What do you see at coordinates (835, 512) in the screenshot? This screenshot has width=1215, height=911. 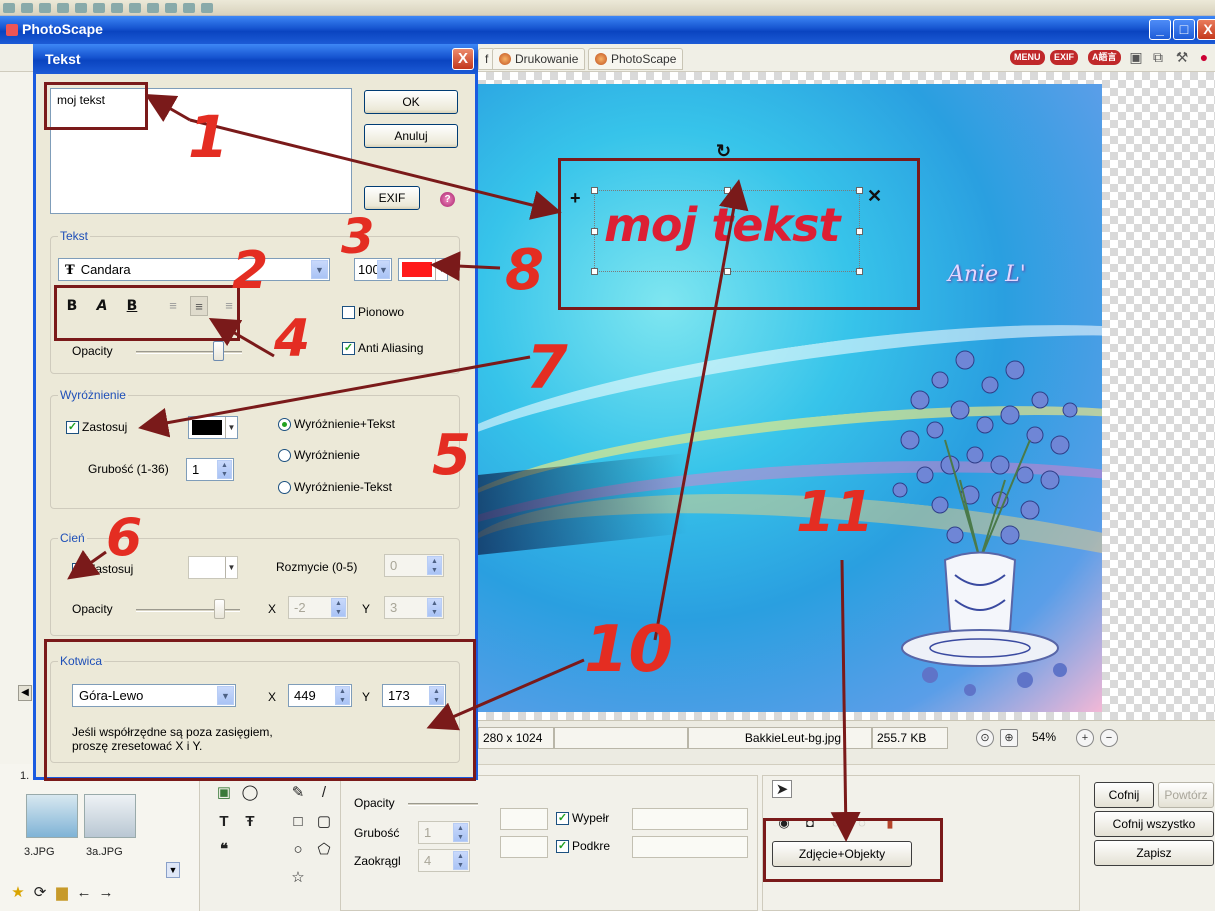 I see `annotation-number-11: 11` at bounding box center [835, 512].